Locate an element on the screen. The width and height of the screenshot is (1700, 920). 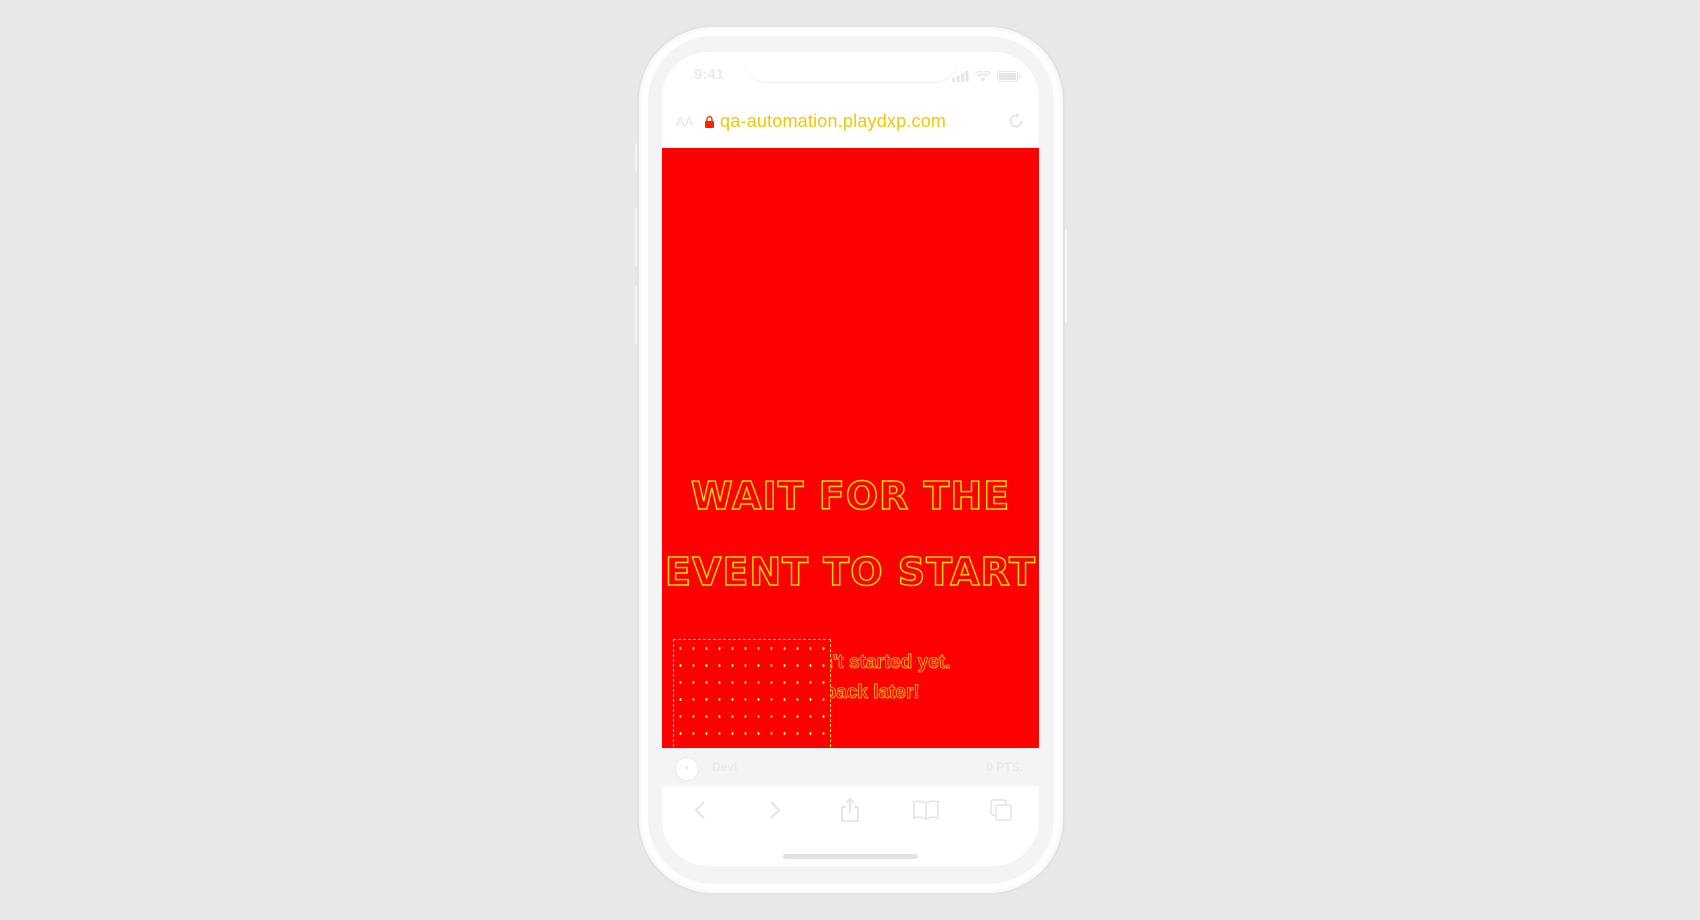
home-indicator is located at coordinates (850, 856).